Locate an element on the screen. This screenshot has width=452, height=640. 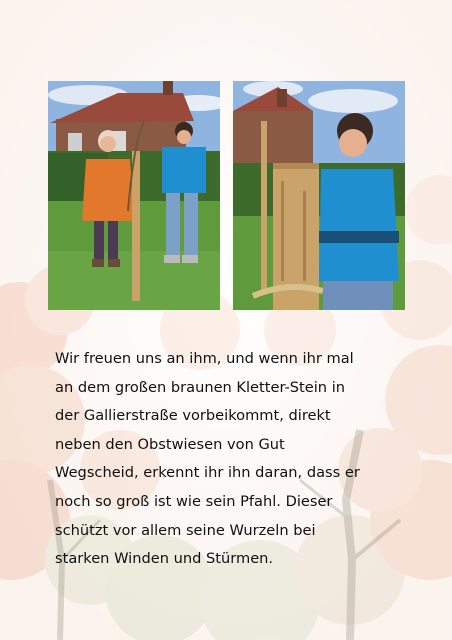
paragraph-line: neben den Obstwiesen von Gut is located at coordinates (170, 444).